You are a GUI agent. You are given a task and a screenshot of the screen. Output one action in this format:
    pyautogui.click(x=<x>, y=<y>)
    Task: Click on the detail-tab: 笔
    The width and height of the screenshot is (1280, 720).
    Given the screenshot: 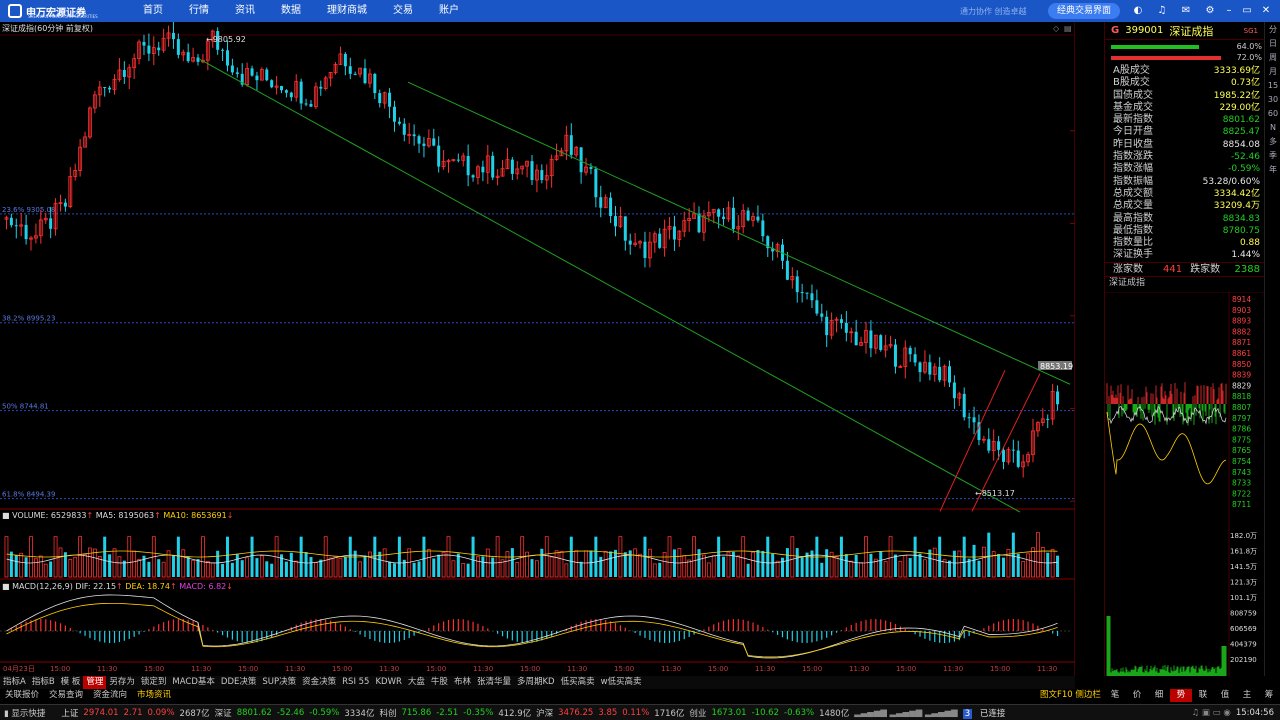 What is the action you would take?
    pyautogui.click(x=1115, y=695)
    